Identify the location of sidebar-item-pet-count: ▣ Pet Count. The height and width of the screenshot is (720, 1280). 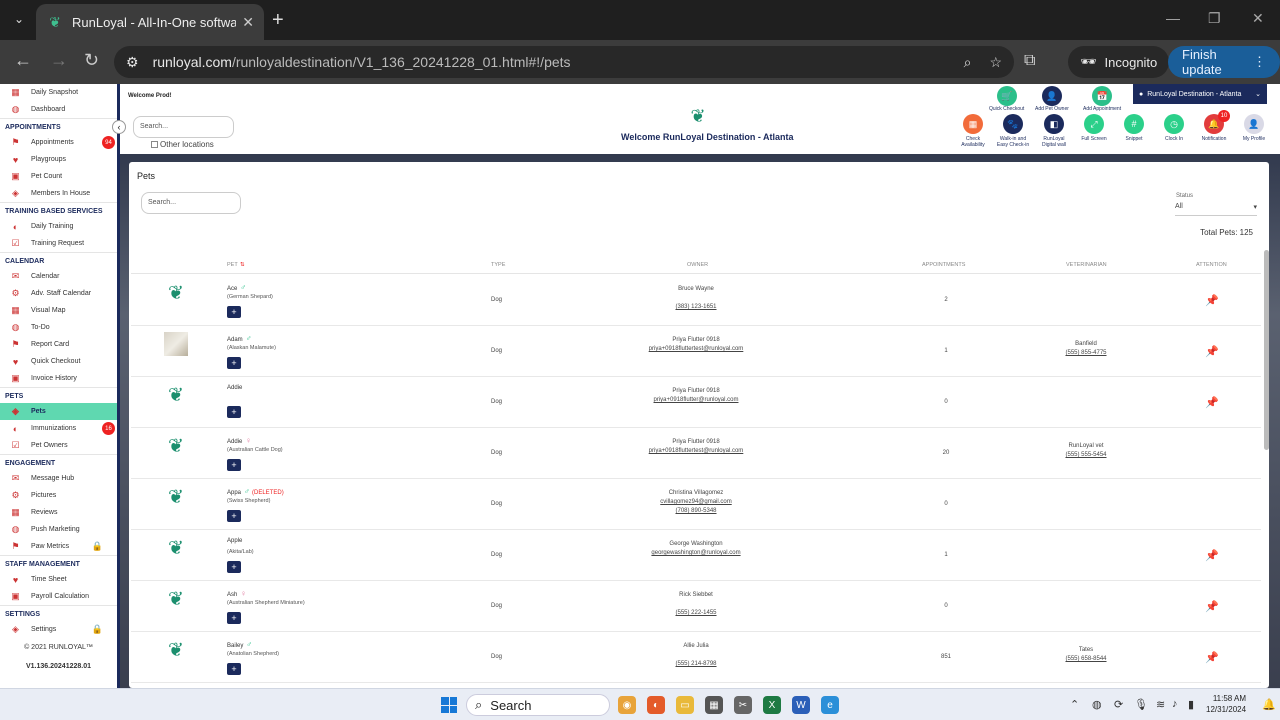
(58, 176).